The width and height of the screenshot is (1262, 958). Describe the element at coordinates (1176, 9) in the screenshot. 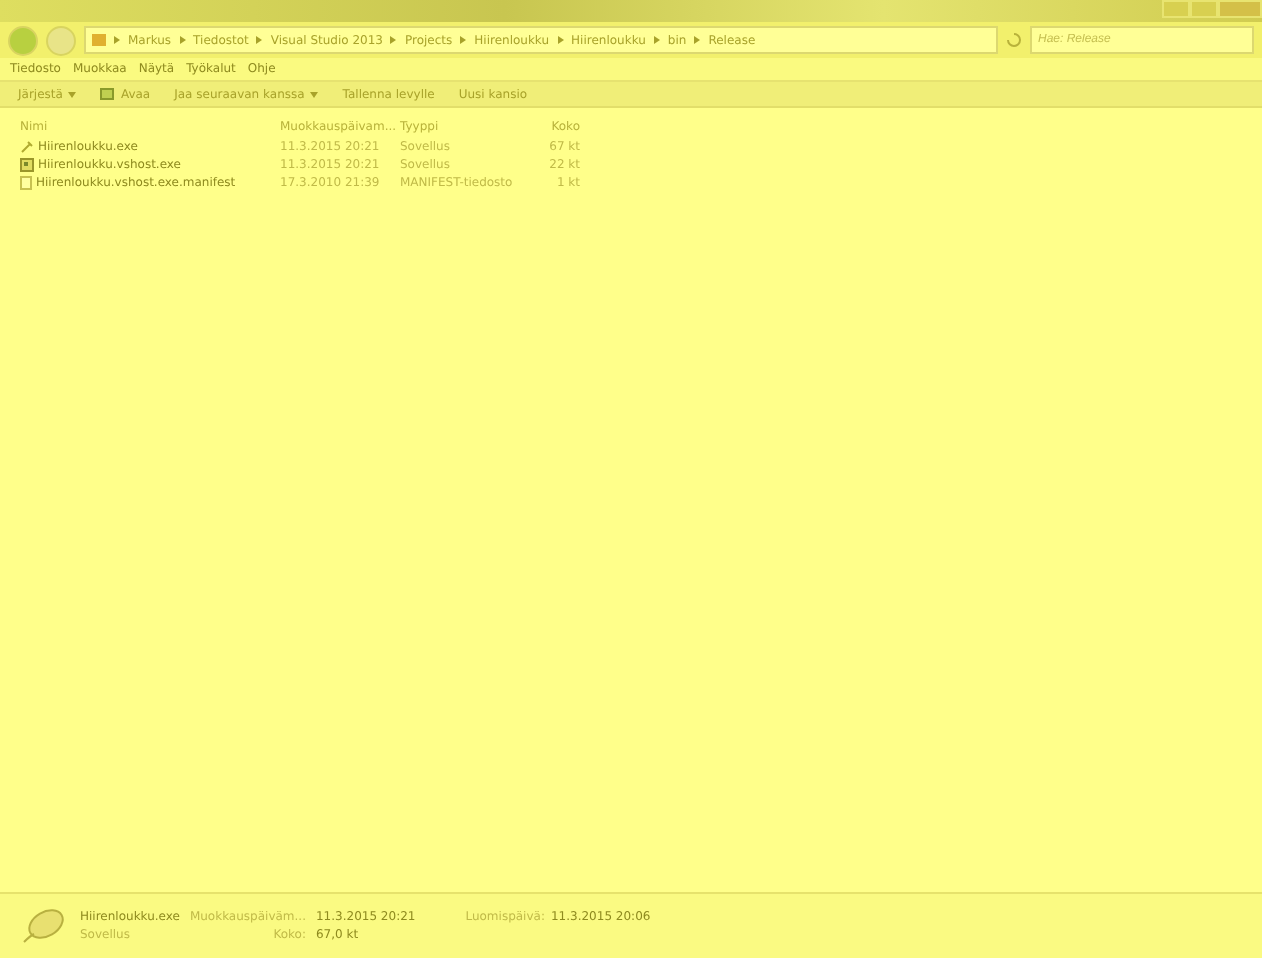

I see `minimize-button` at that location.